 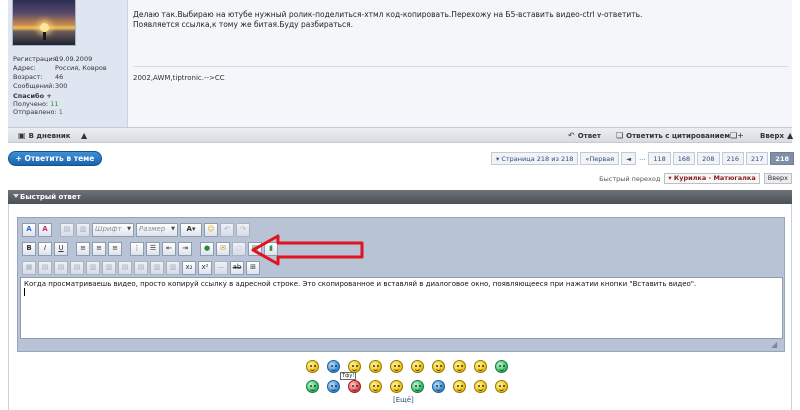 What do you see at coordinates (125, 267) in the screenshot?
I see `hide-icon: ▤` at bounding box center [125, 267].